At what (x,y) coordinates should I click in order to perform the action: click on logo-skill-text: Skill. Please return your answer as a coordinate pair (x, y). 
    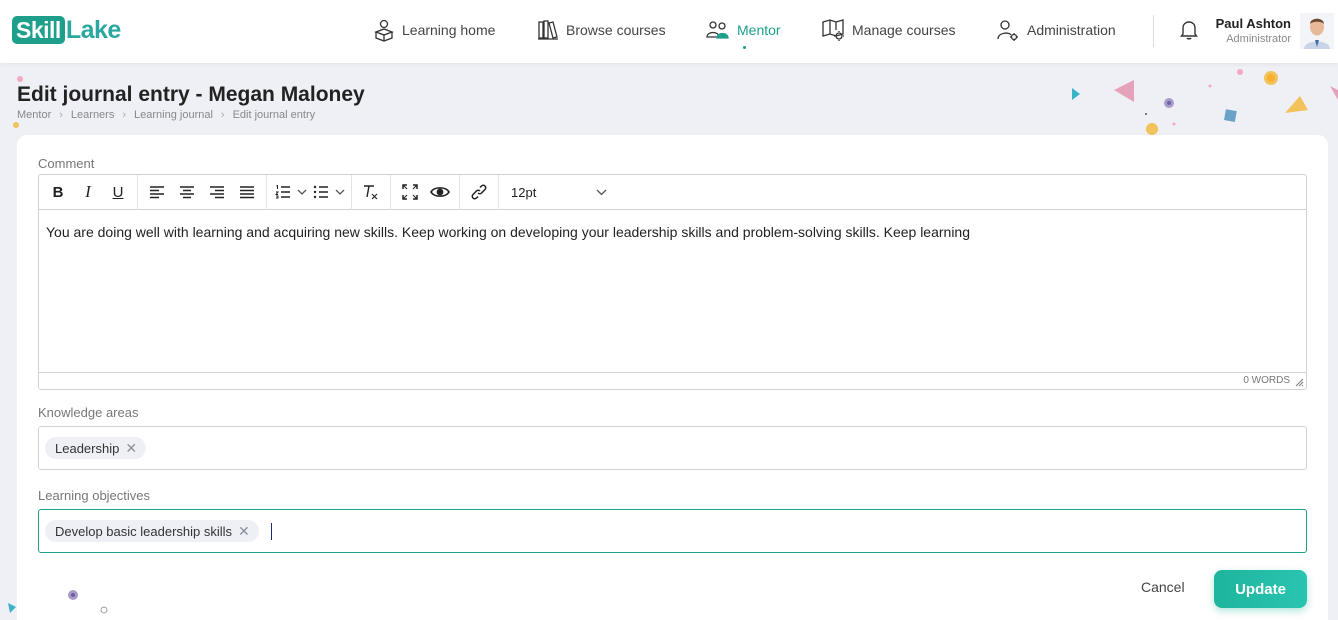
    Looking at the image, I should click on (38, 30).